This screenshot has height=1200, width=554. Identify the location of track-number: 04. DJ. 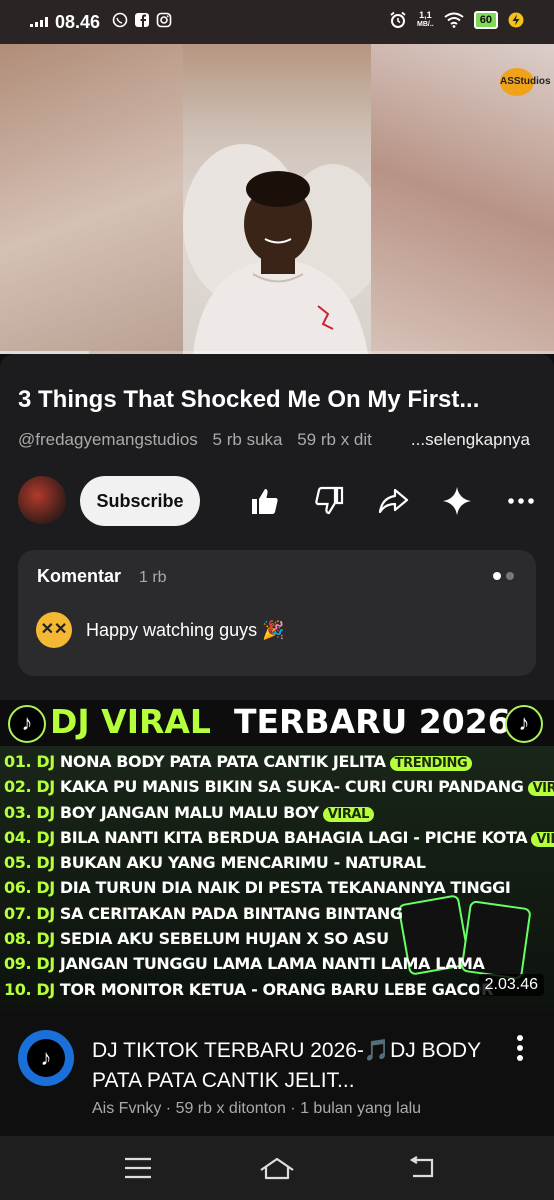
(29, 837).